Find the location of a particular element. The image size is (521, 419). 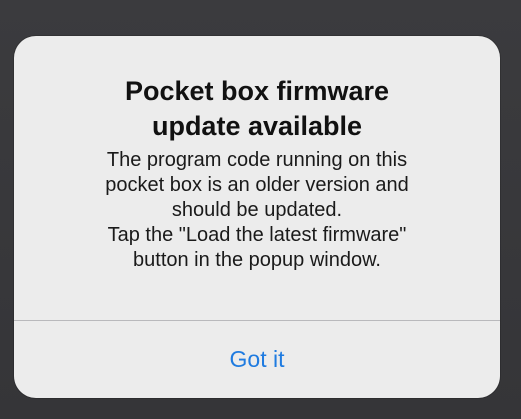

alert-message-line: button in the popup window. is located at coordinates (257, 260).